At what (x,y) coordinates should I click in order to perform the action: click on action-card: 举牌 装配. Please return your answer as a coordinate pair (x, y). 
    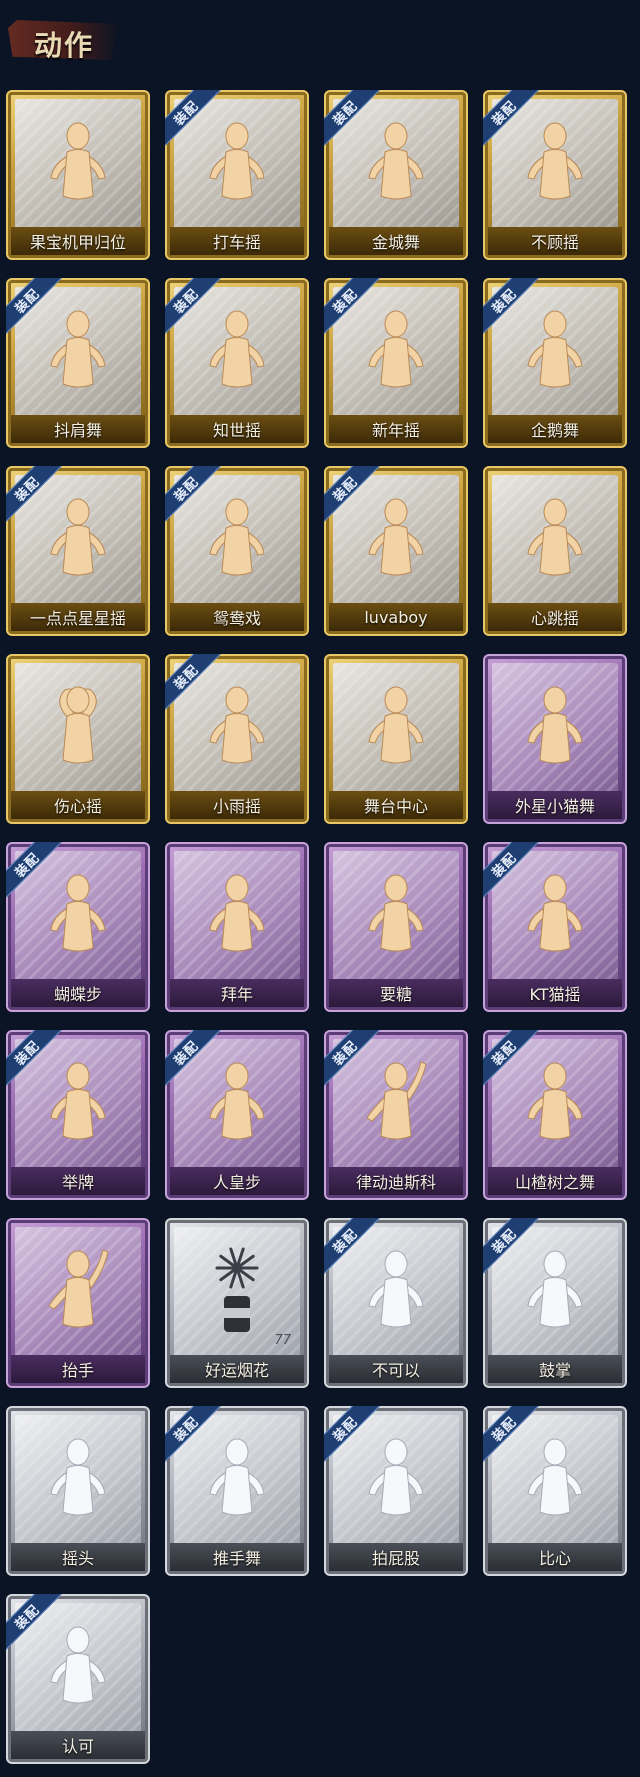
    Looking at the image, I should click on (78, 1115).